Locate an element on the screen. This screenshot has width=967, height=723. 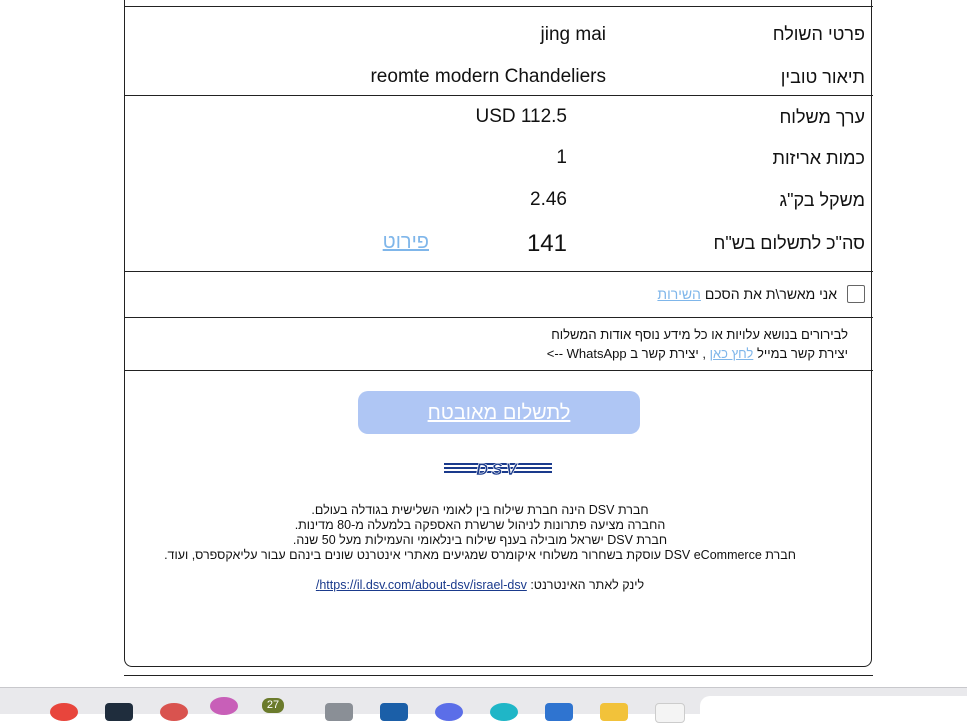
total-label: סה"כ לתשלום בש"ח is located at coordinates (789, 243).